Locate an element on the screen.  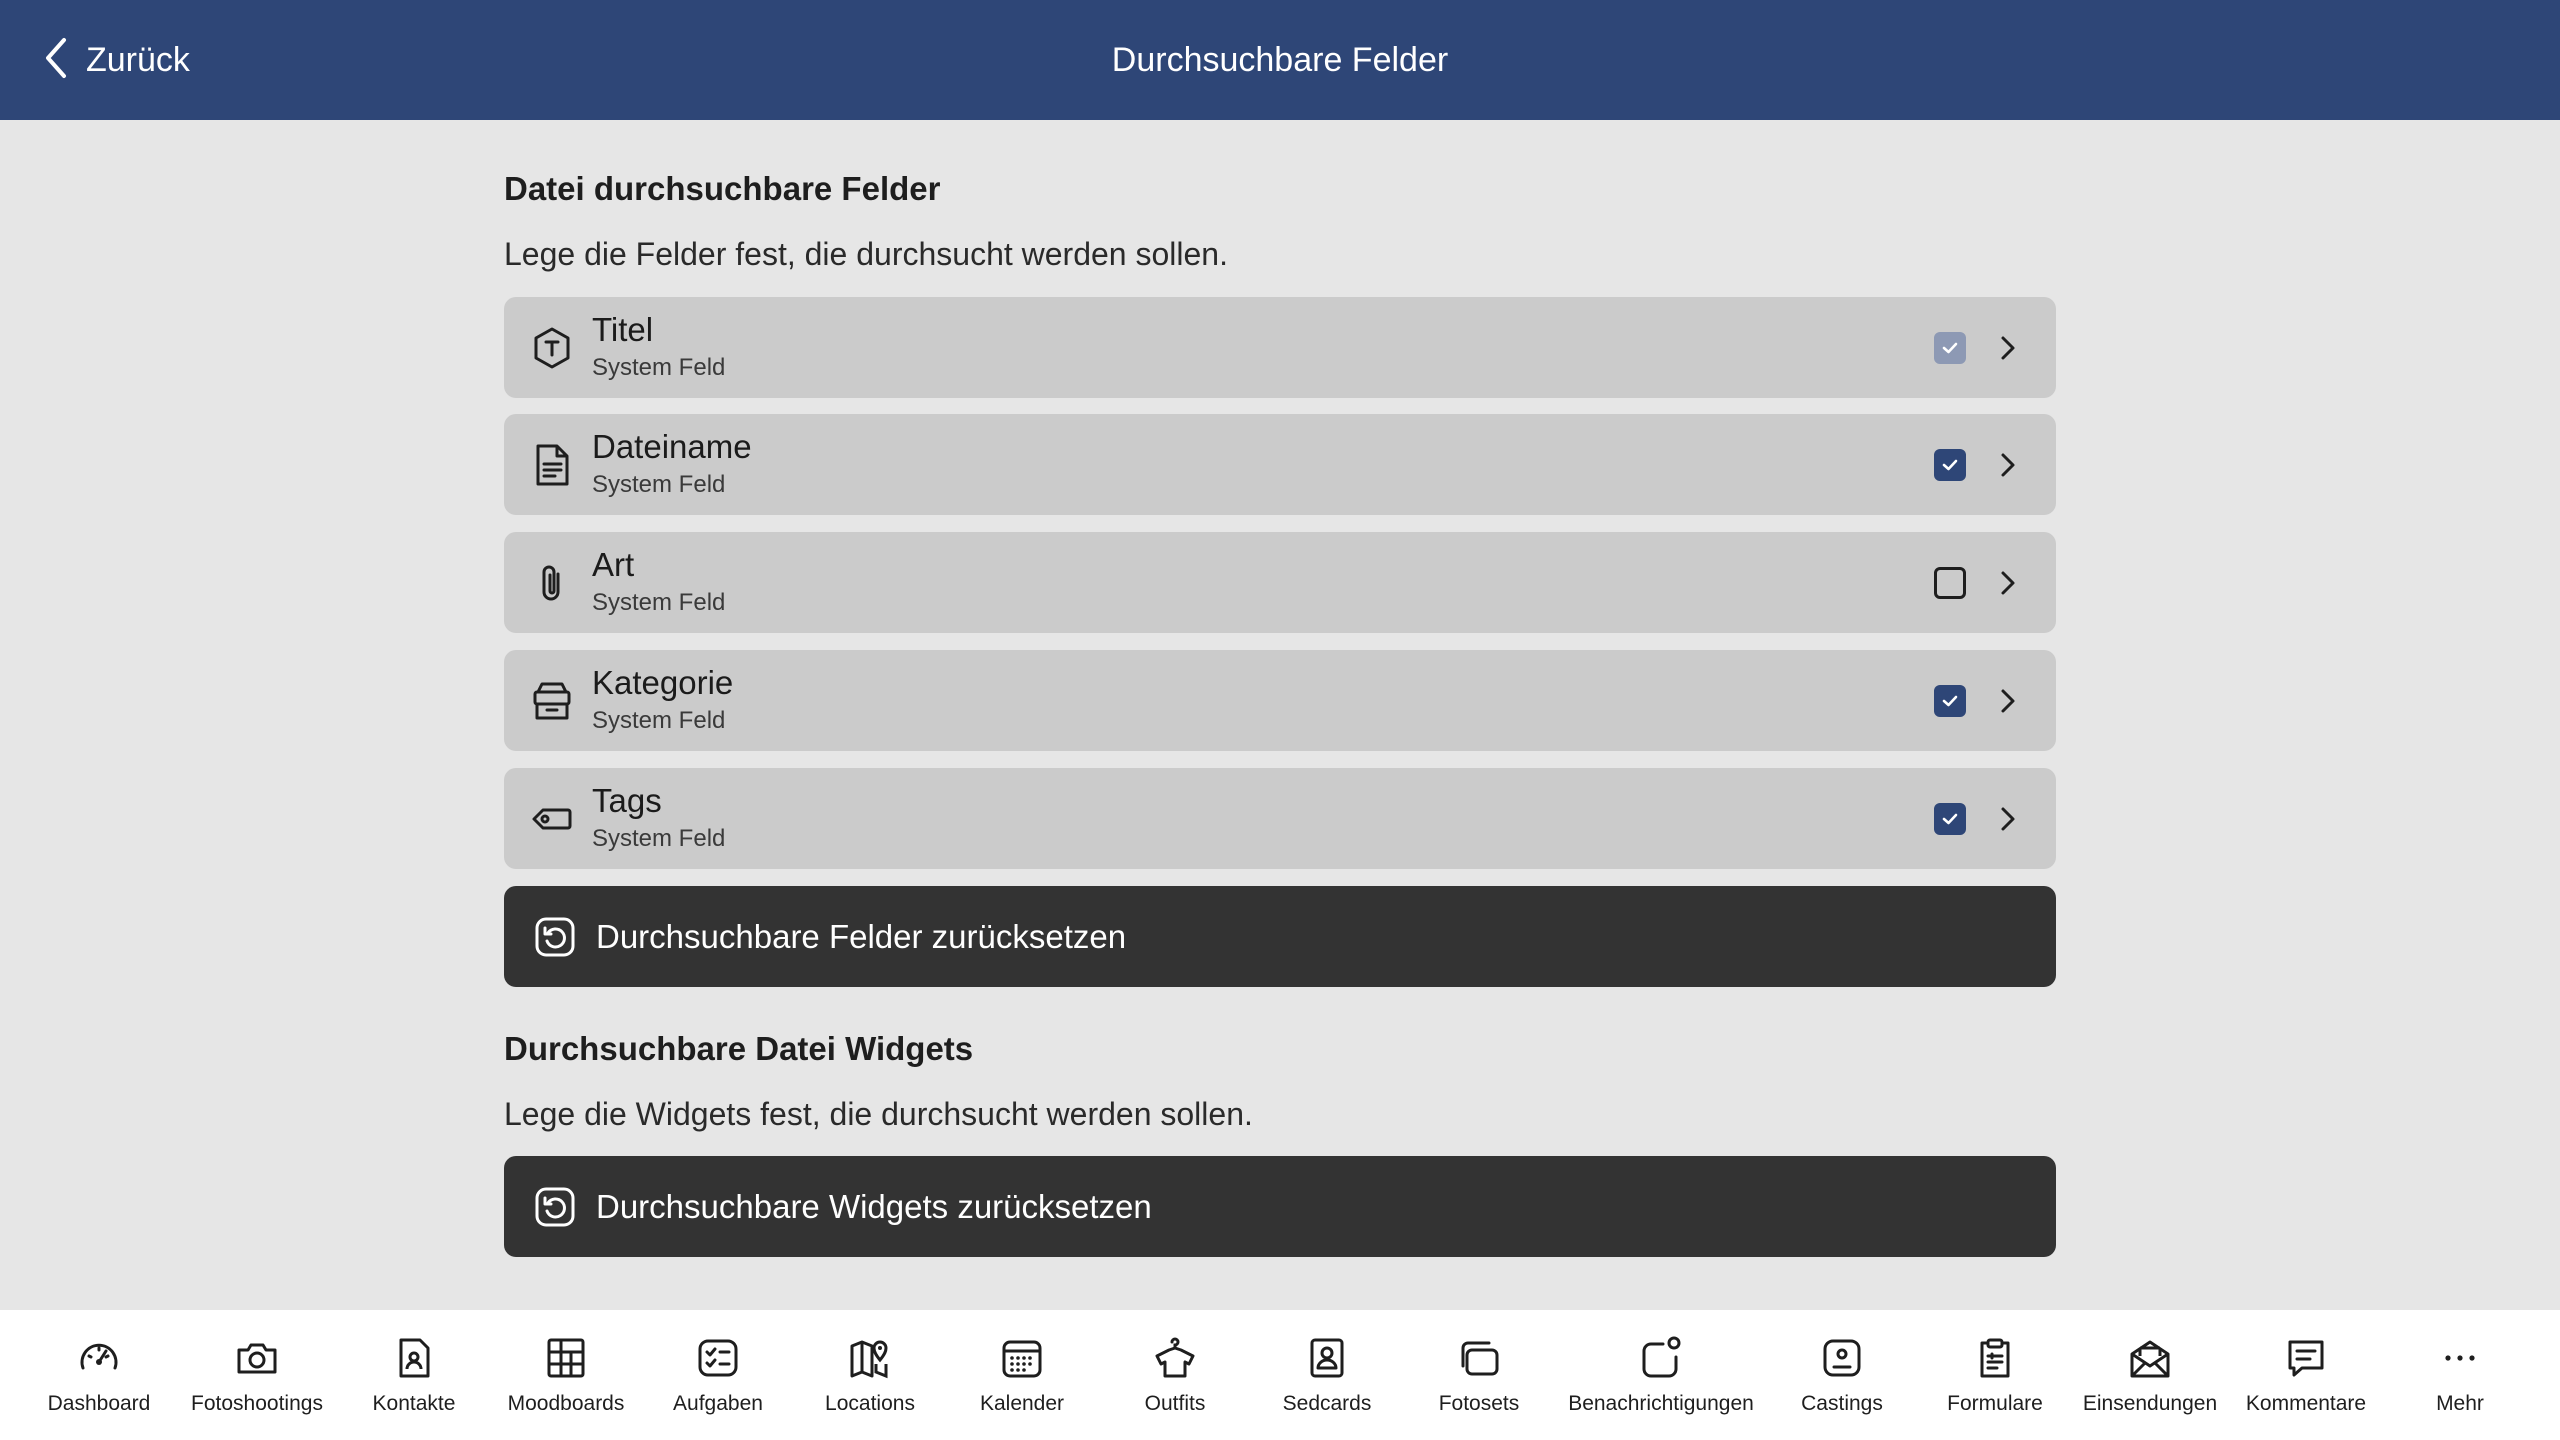
field-name: Titel is located at coordinates (623, 329).